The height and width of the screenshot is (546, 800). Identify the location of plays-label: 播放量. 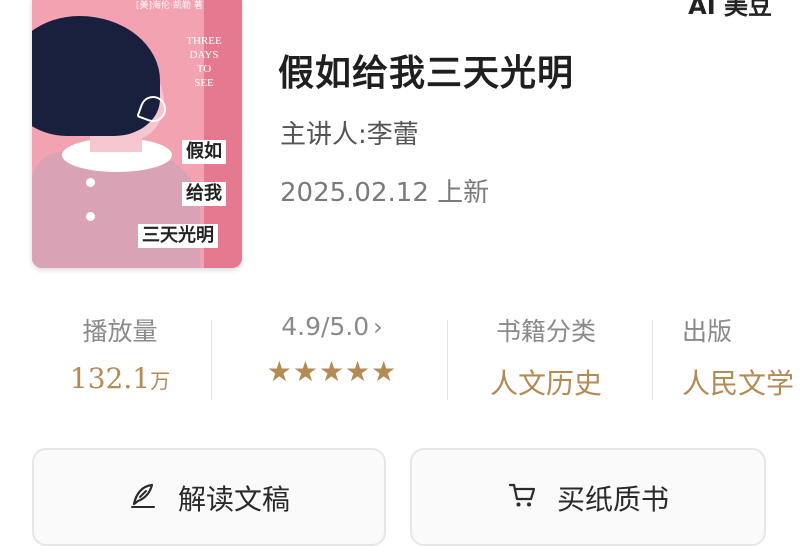
(120, 331).